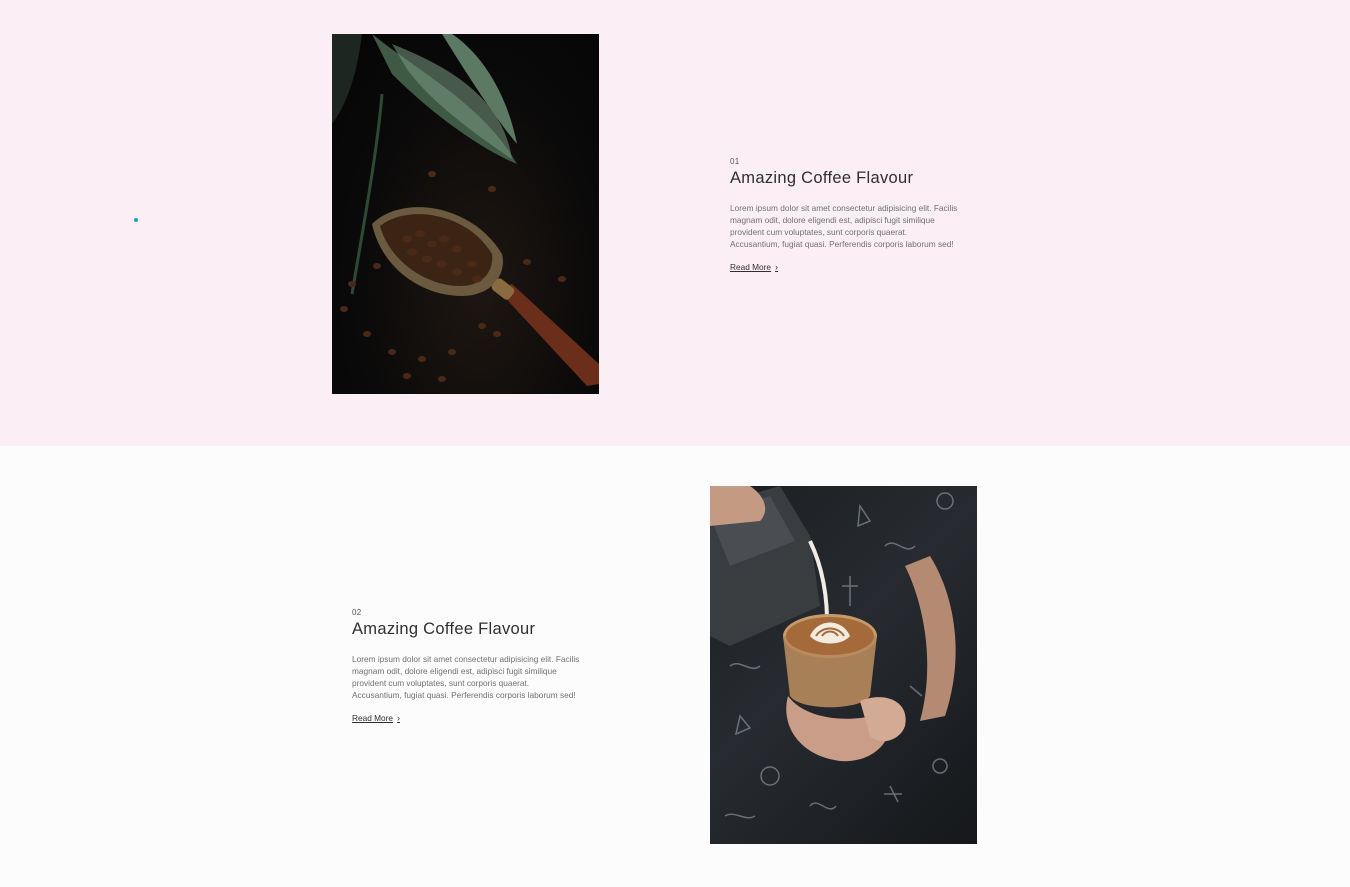 This screenshot has width=1350, height=887. What do you see at coordinates (136, 220) in the screenshot?
I see `accent-dot` at bounding box center [136, 220].